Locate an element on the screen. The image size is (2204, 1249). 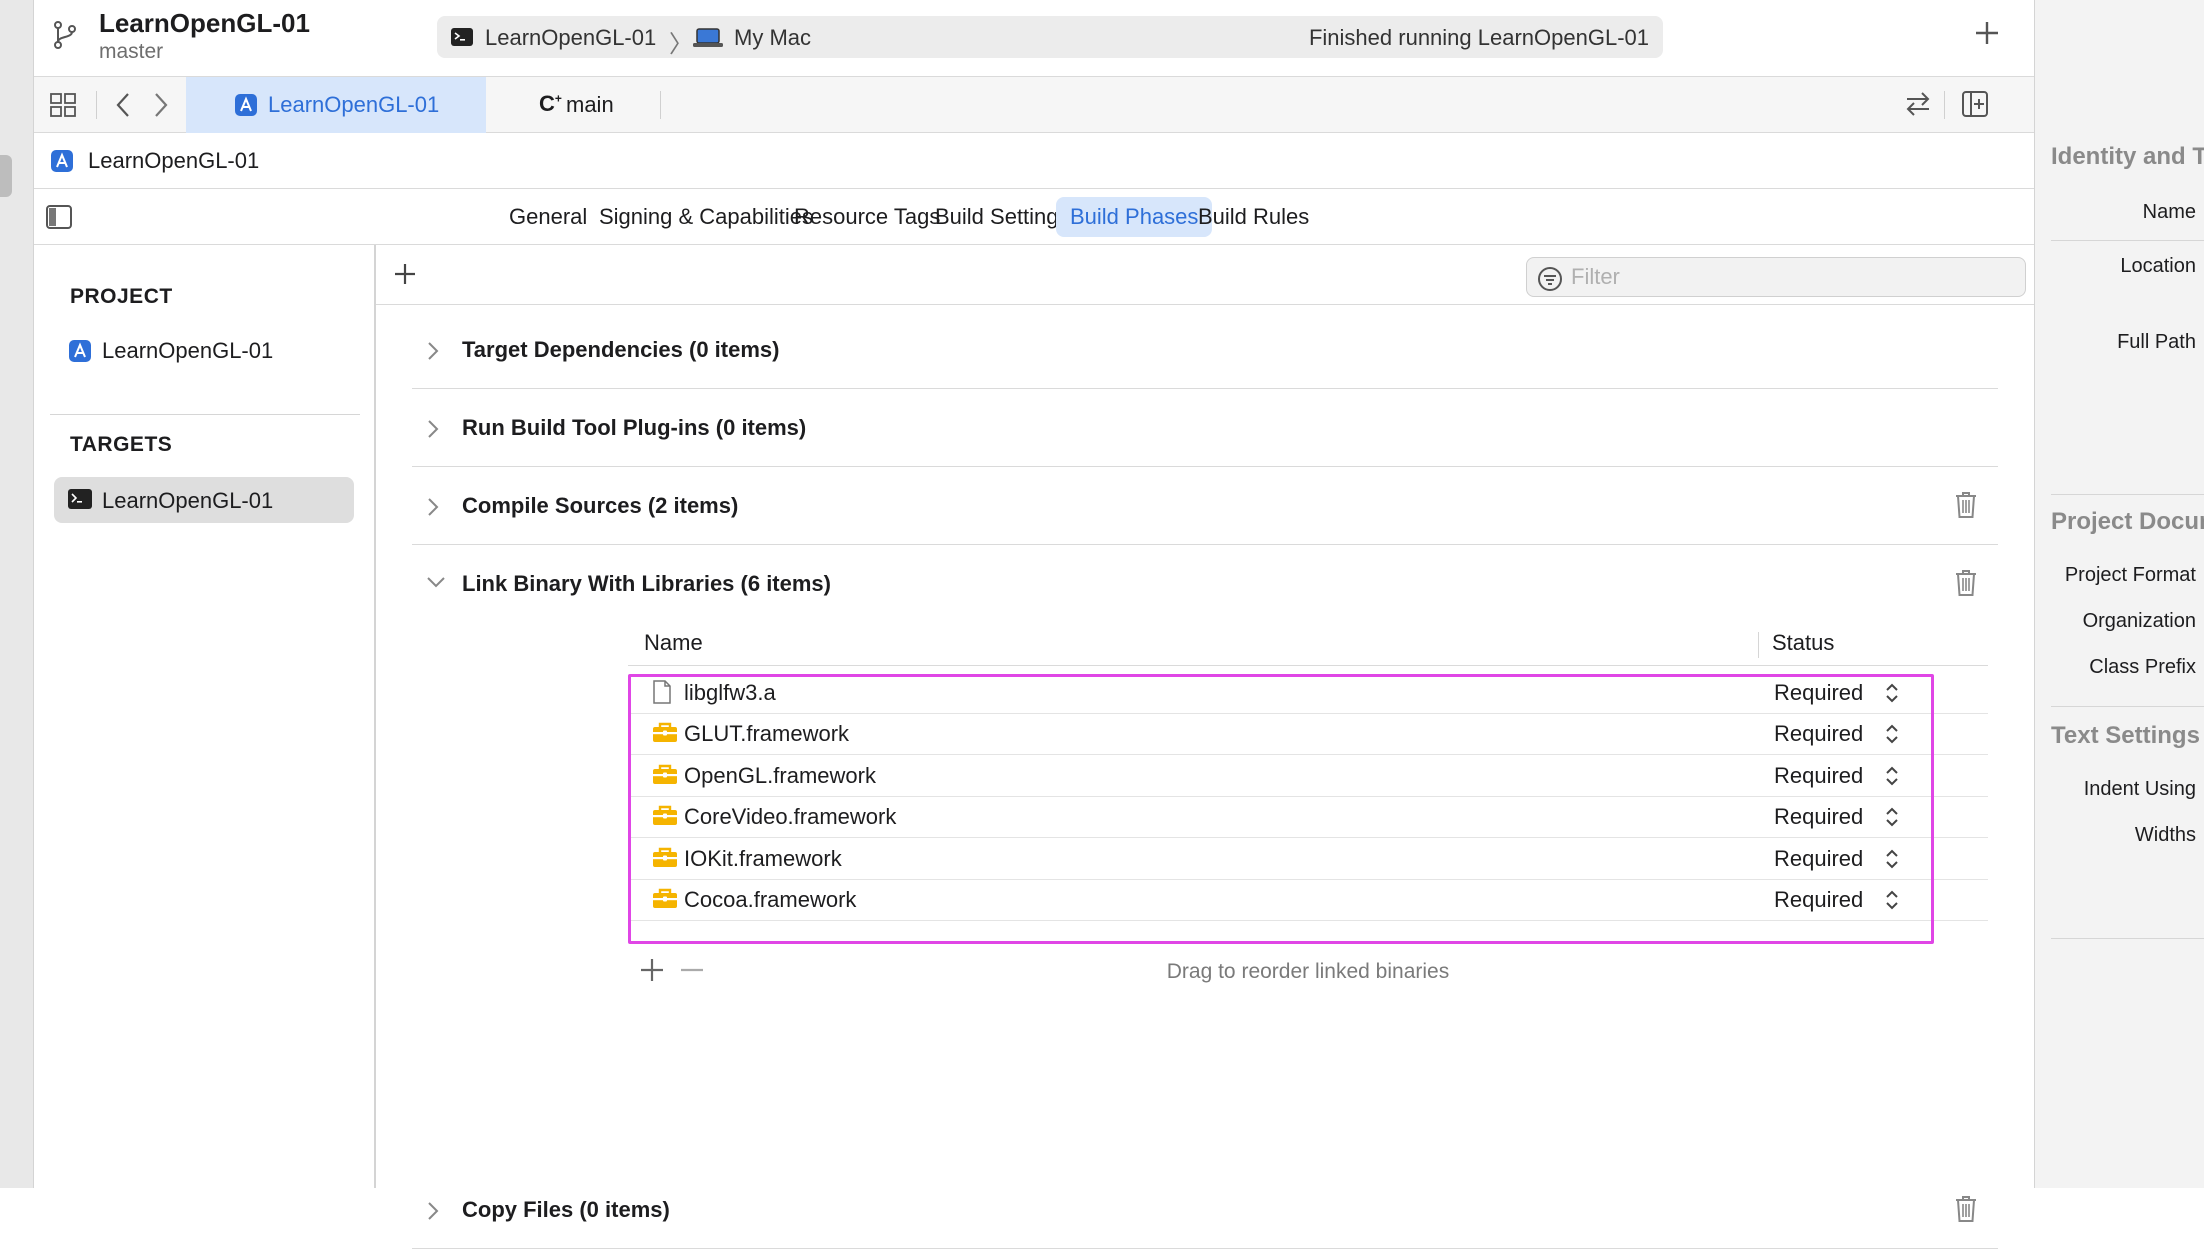
add-icon is located at coordinates (1987, 33).